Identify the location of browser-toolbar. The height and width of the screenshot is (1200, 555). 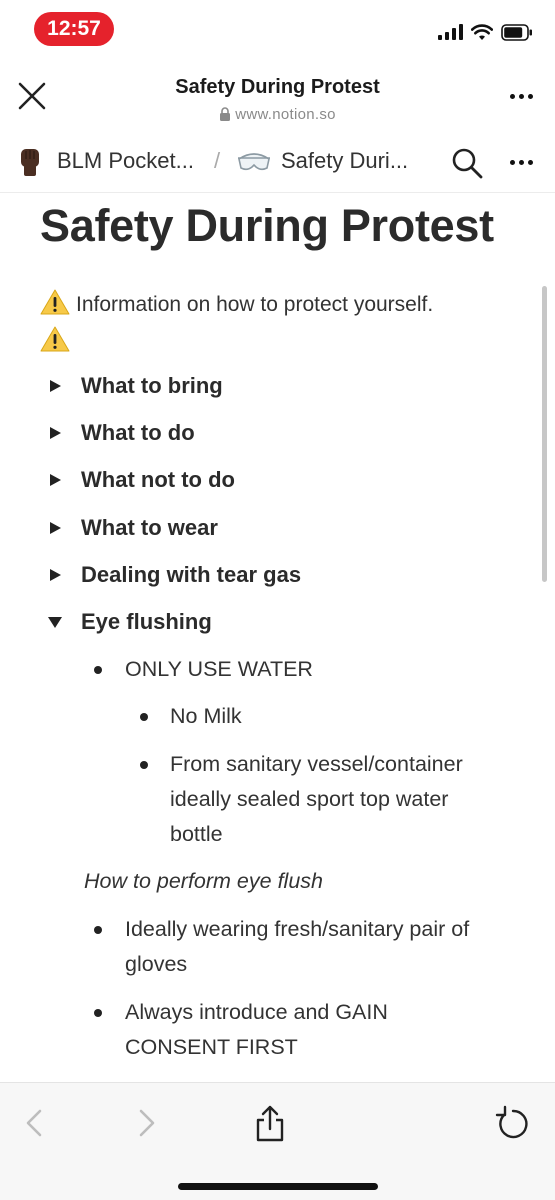
(277, 1141).